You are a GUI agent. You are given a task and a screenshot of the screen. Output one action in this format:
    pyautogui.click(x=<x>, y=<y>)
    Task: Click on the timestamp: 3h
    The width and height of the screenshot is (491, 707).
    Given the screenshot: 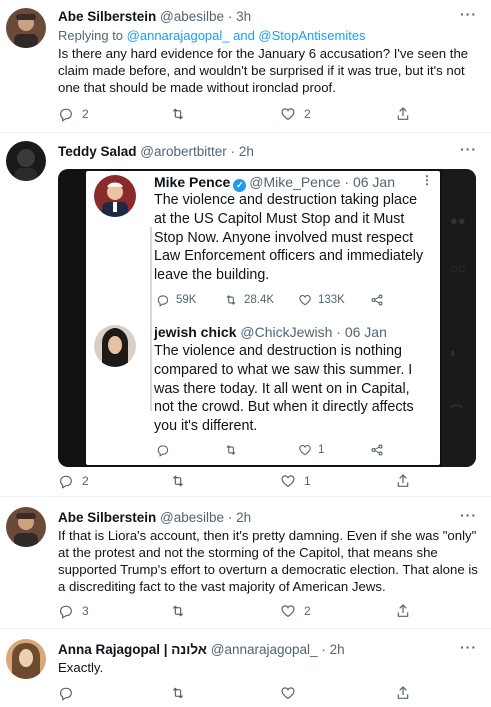 What is the action you would take?
    pyautogui.click(x=243, y=16)
    